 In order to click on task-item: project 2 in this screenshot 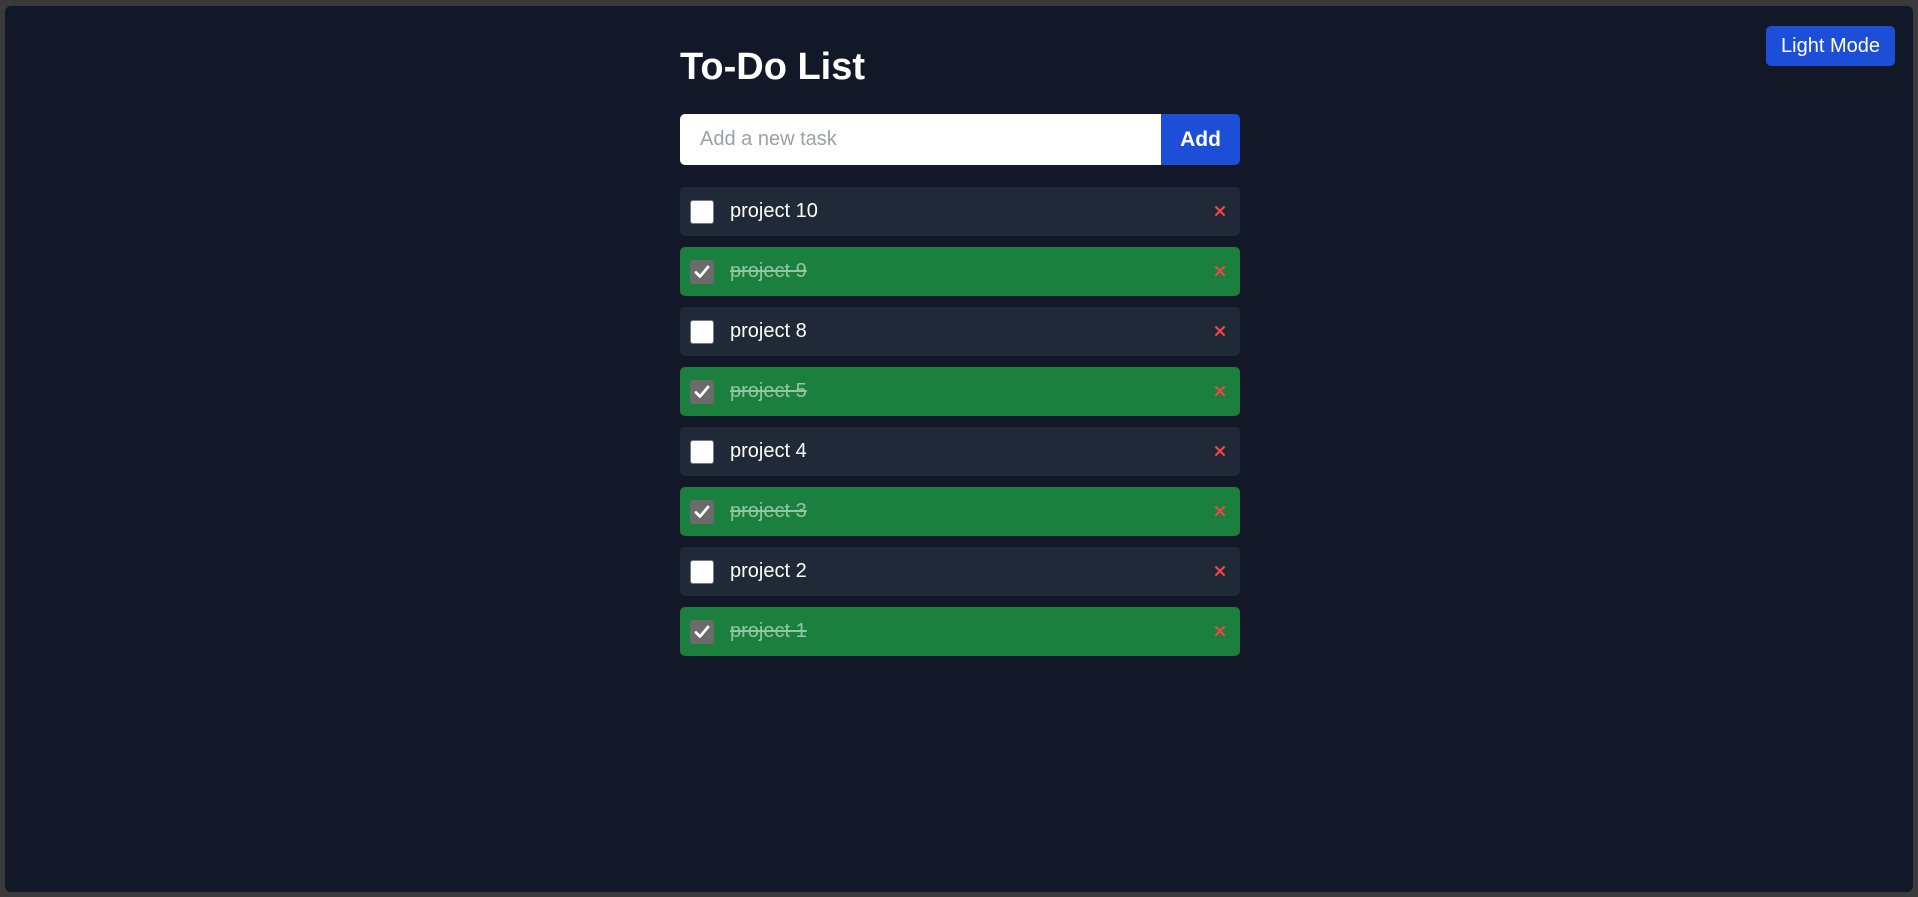, I will do `click(960, 571)`.